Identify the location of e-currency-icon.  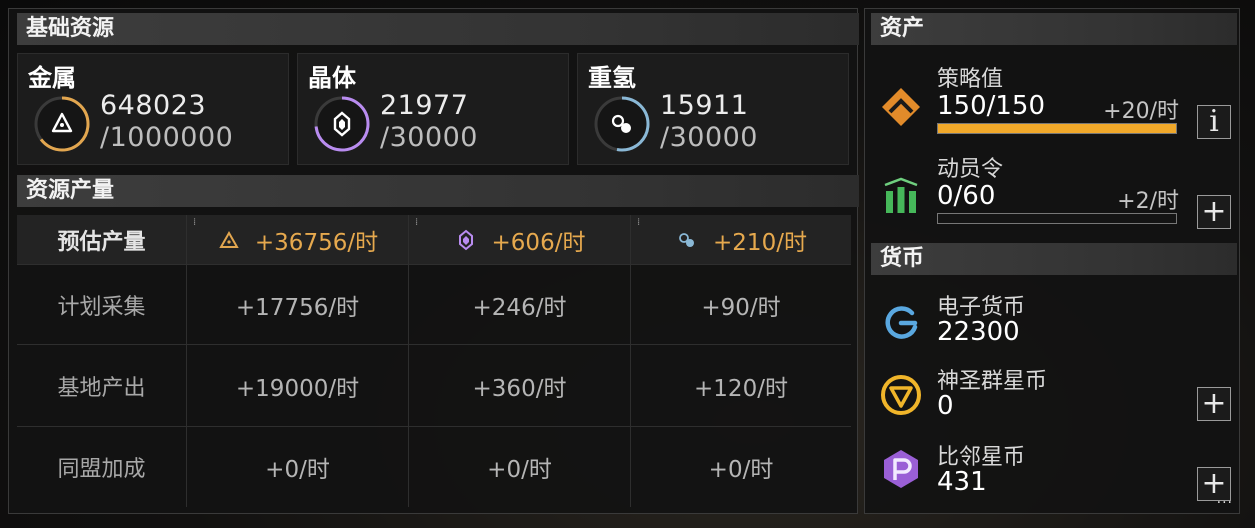
(901, 322).